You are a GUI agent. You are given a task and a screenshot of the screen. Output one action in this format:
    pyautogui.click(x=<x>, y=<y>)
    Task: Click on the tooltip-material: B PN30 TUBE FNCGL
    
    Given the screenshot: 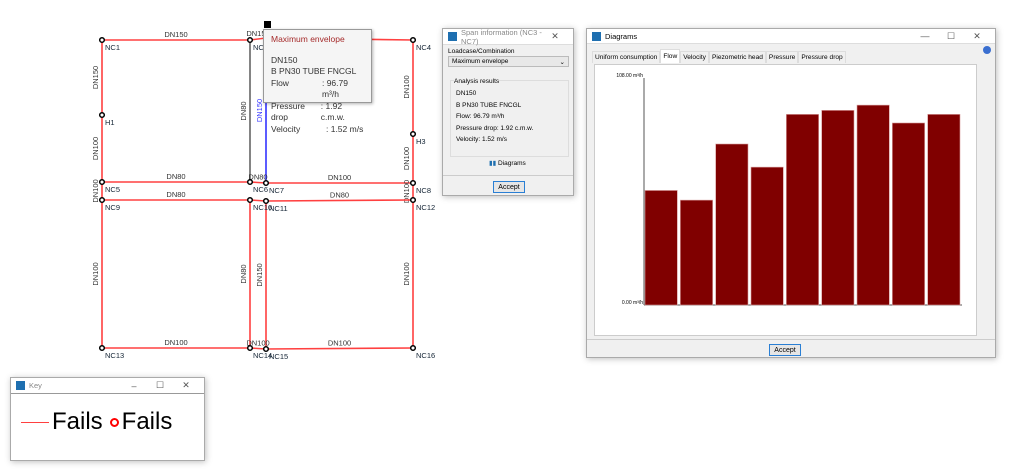 What is the action you would take?
    pyautogui.click(x=314, y=71)
    